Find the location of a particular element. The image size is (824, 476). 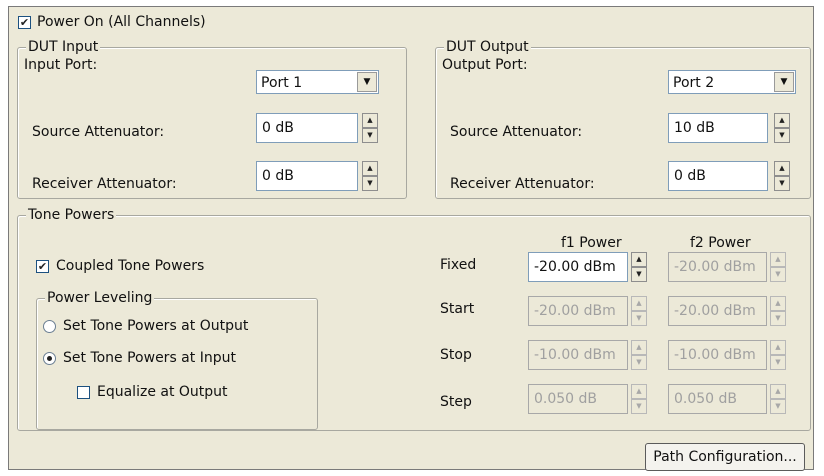

stop-row-label: Stop is located at coordinates (456, 355).